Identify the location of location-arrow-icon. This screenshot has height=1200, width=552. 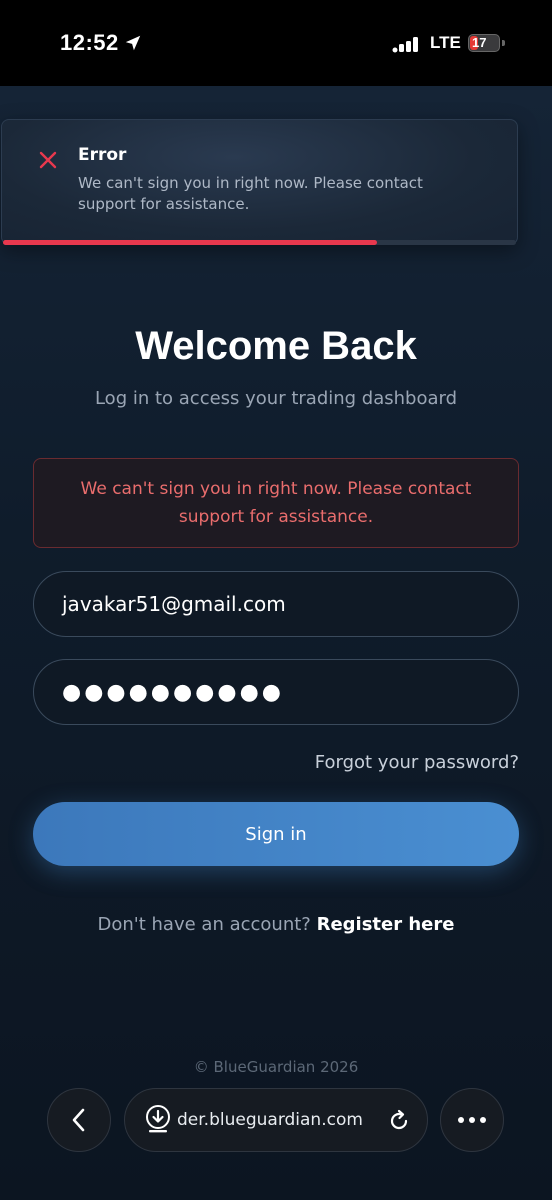
(133, 43).